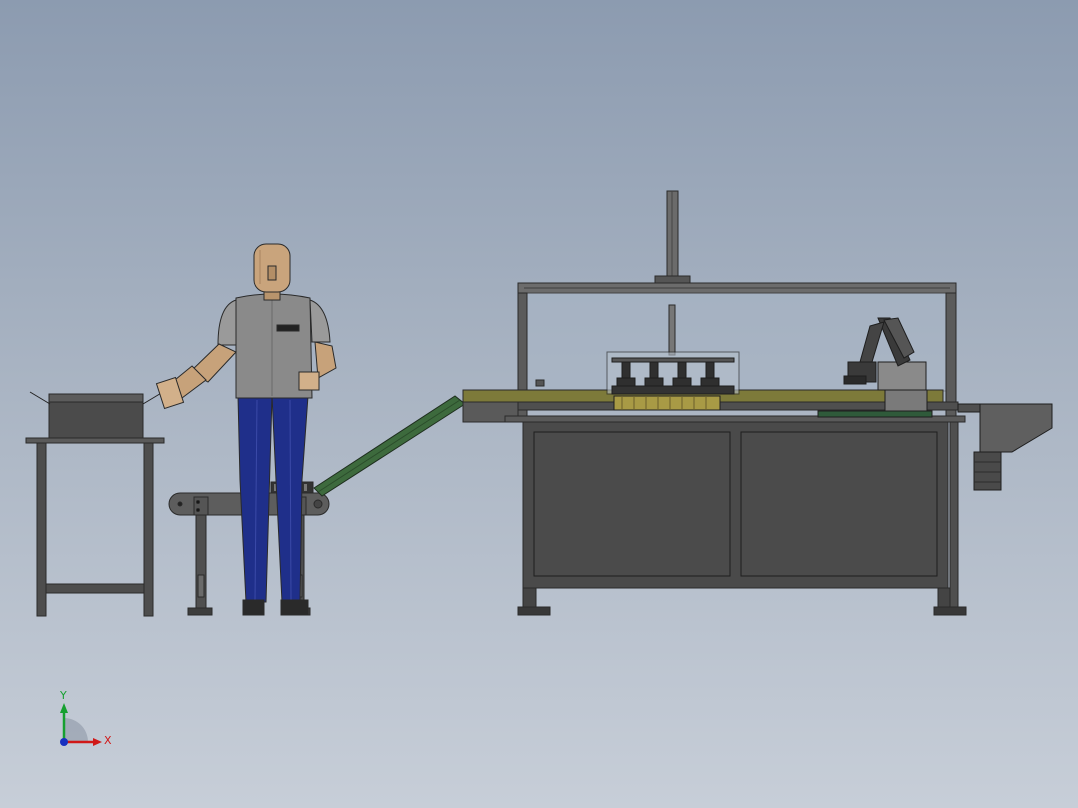 This screenshot has height=808, width=1078. Describe the element at coordinates (673, 381) in the screenshot. I see `capping-head` at that location.